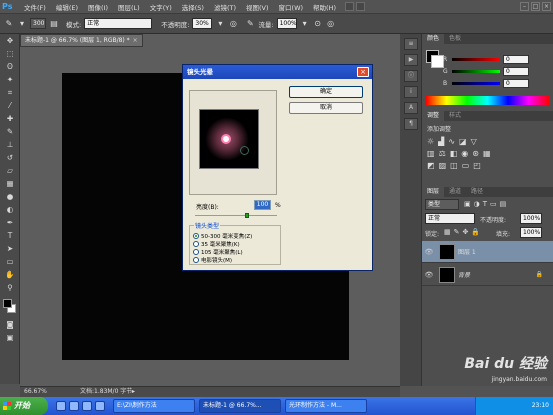 This screenshot has height=415, width=553. I want to click on pen-tool-icon: ✒, so click(10, 222).